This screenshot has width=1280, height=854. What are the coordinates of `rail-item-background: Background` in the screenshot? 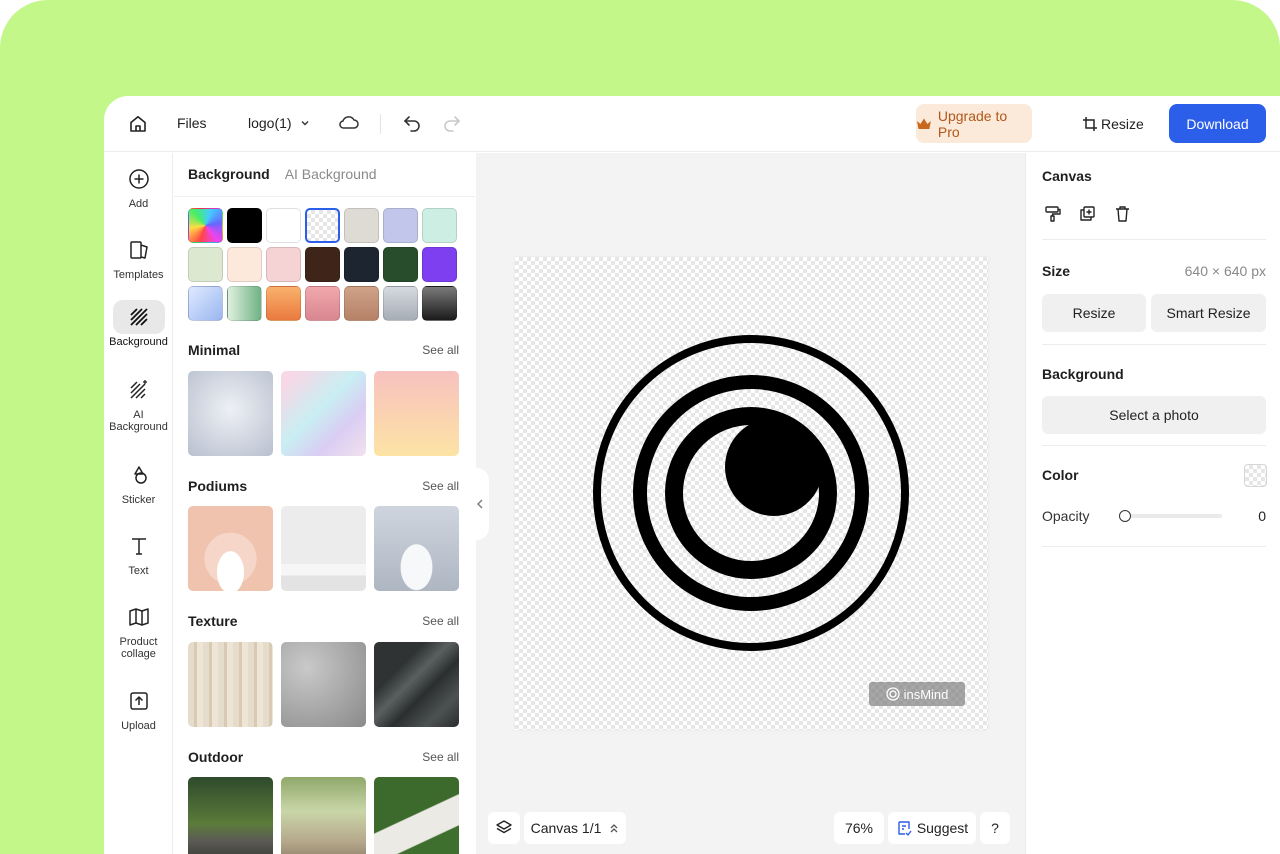 It's located at (138, 324).